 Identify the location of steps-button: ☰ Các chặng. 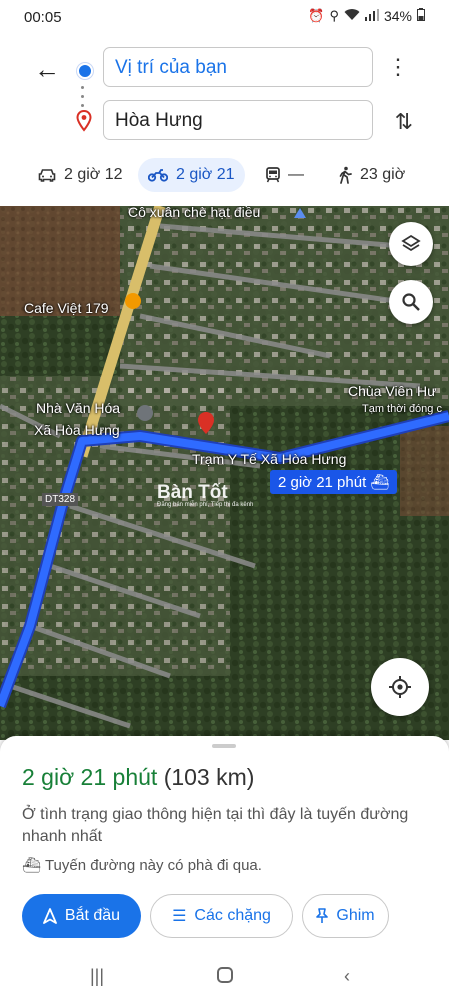
(221, 916).